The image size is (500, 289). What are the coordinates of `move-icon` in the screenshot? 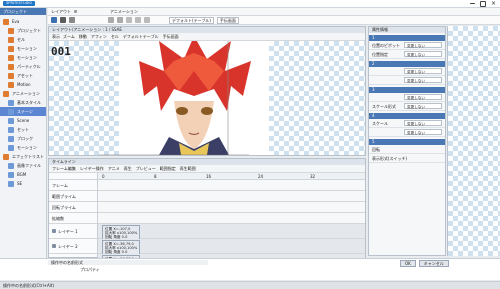 It's located at (147, 20).